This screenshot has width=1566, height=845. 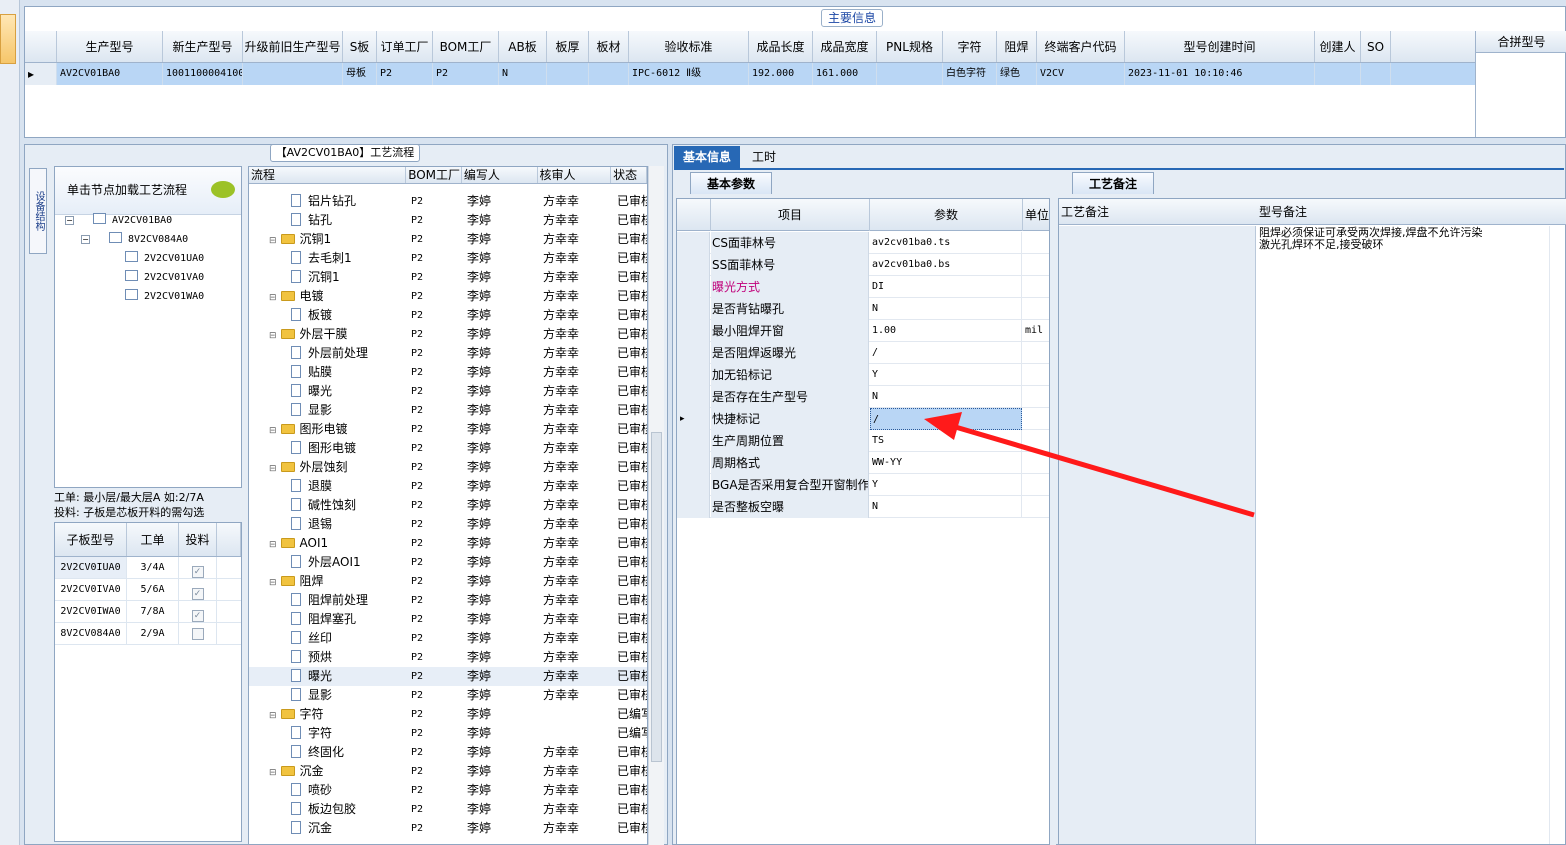 I want to click on param-value: DI, so click(x=946, y=287).